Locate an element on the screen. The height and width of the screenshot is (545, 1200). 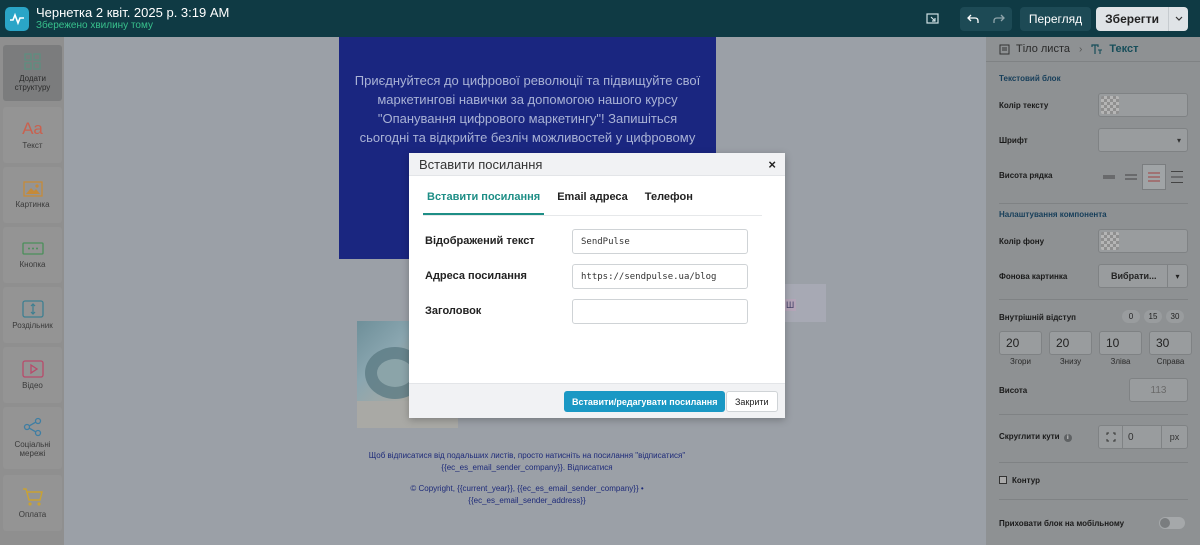
line-height-normal-icon is located at coordinates (1131, 177).